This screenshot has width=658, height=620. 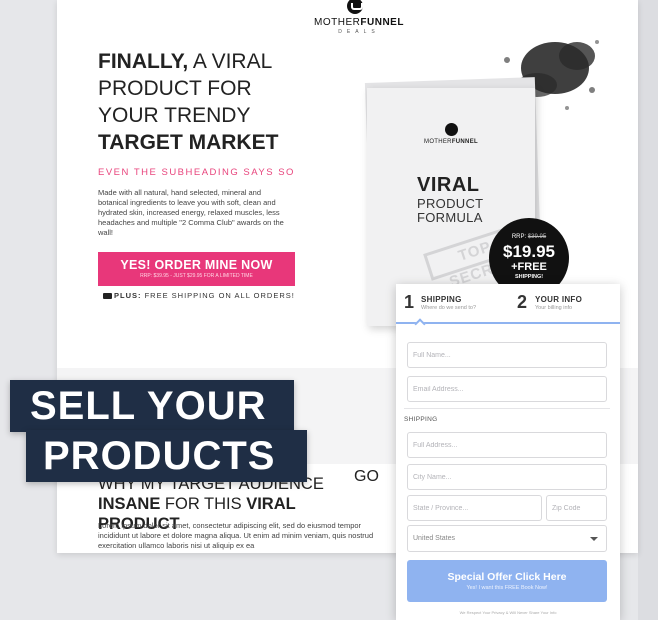 I want to click on book-title: VIRAL, so click(x=448, y=185).